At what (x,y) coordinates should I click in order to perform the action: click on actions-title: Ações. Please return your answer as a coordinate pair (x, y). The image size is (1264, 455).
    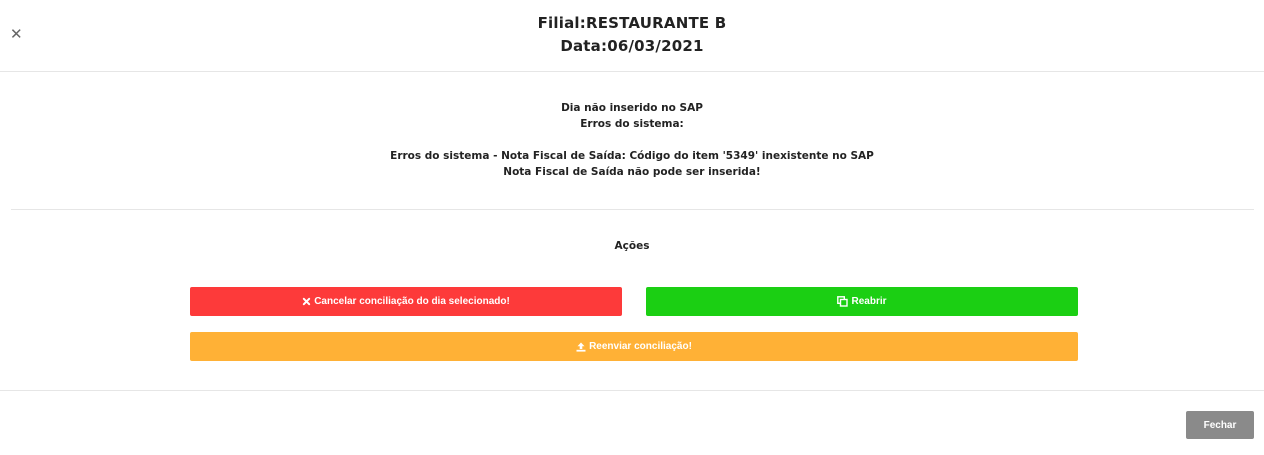
    Looking at the image, I should click on (632, 246).